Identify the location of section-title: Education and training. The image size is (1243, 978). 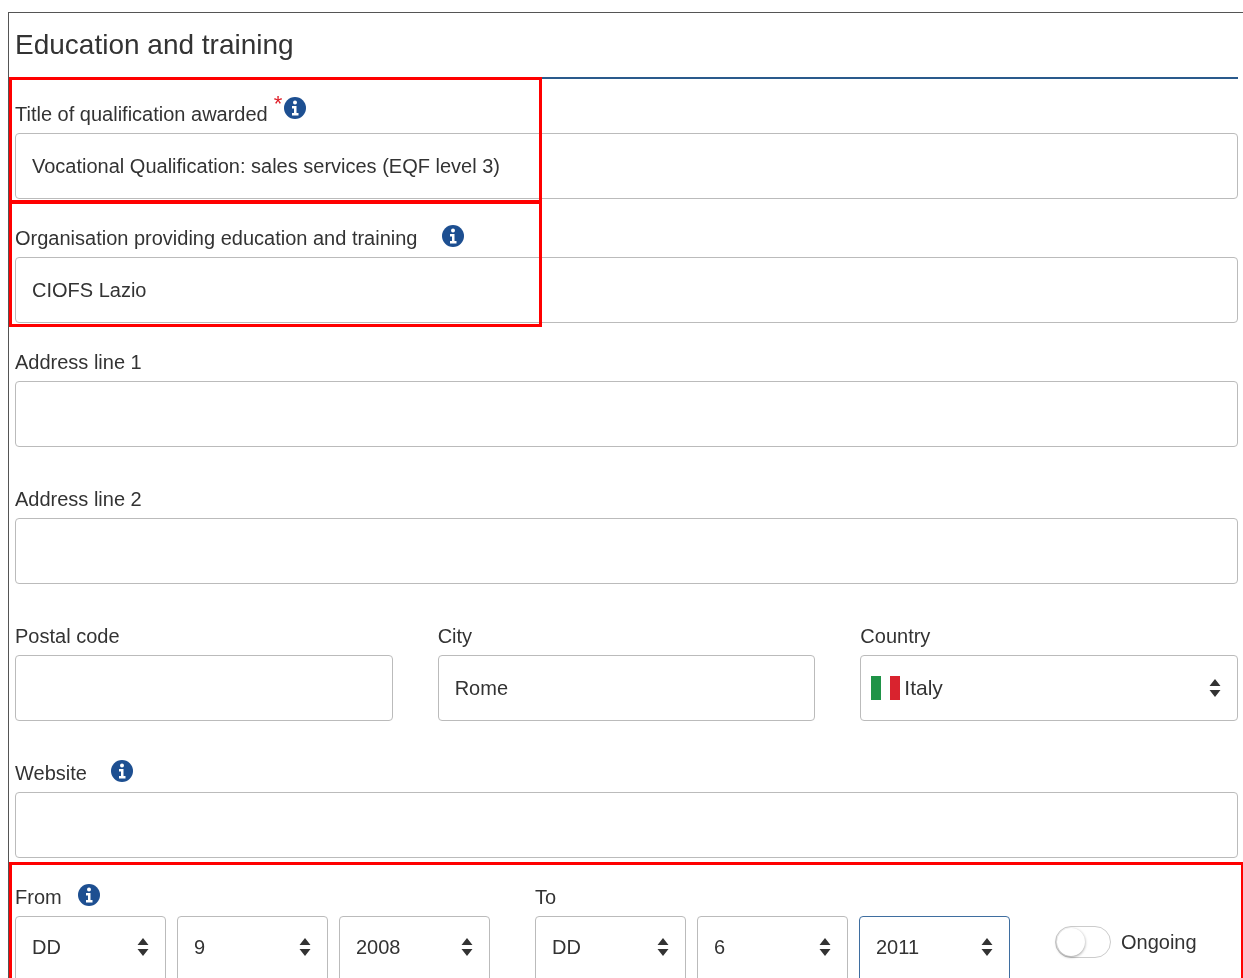
(154, 45).